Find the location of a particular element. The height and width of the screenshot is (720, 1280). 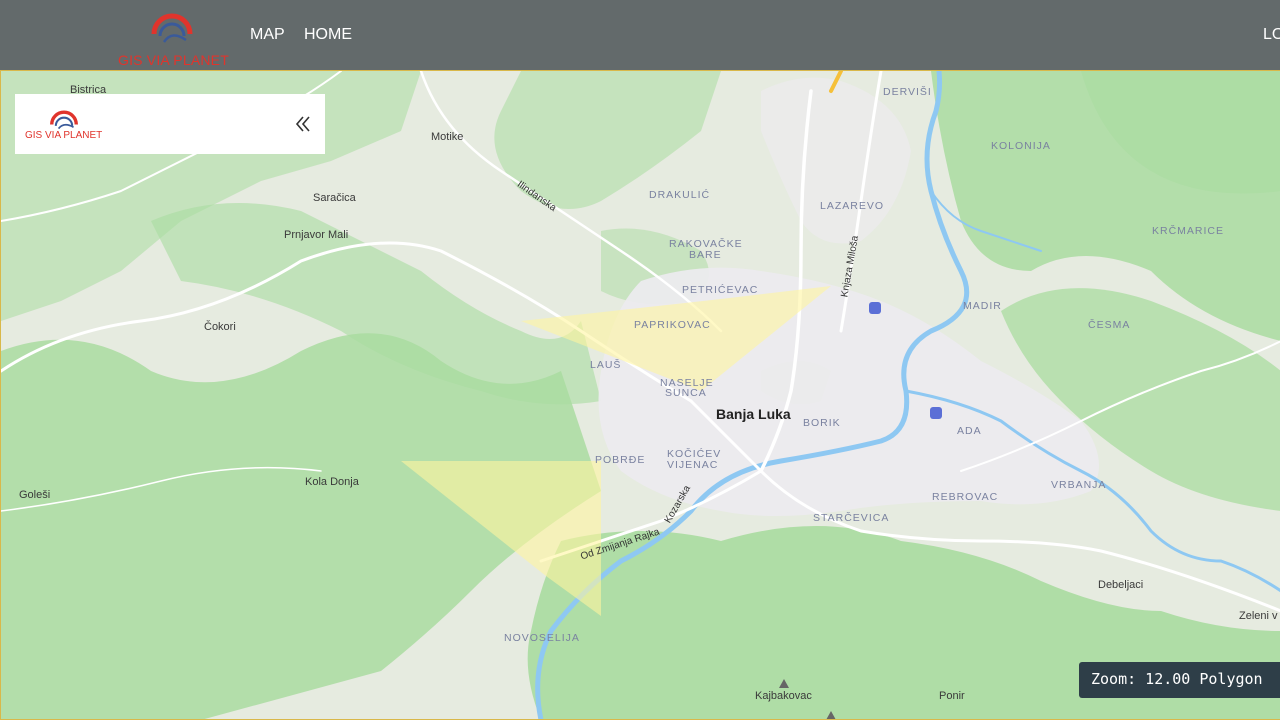

district-label-cesma: ČESMA is located at coordinates (1109, 325).